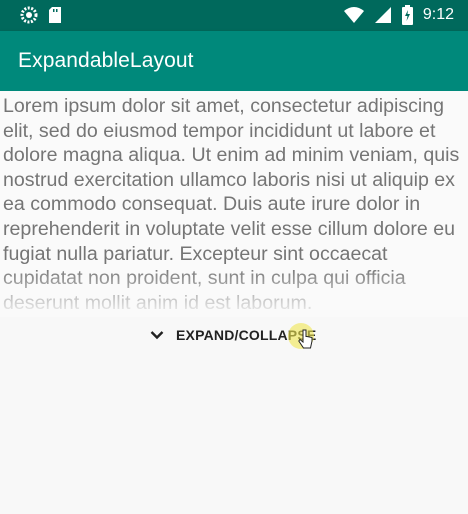  I want to click on cursor-pointer-icon, so click(305, 339).